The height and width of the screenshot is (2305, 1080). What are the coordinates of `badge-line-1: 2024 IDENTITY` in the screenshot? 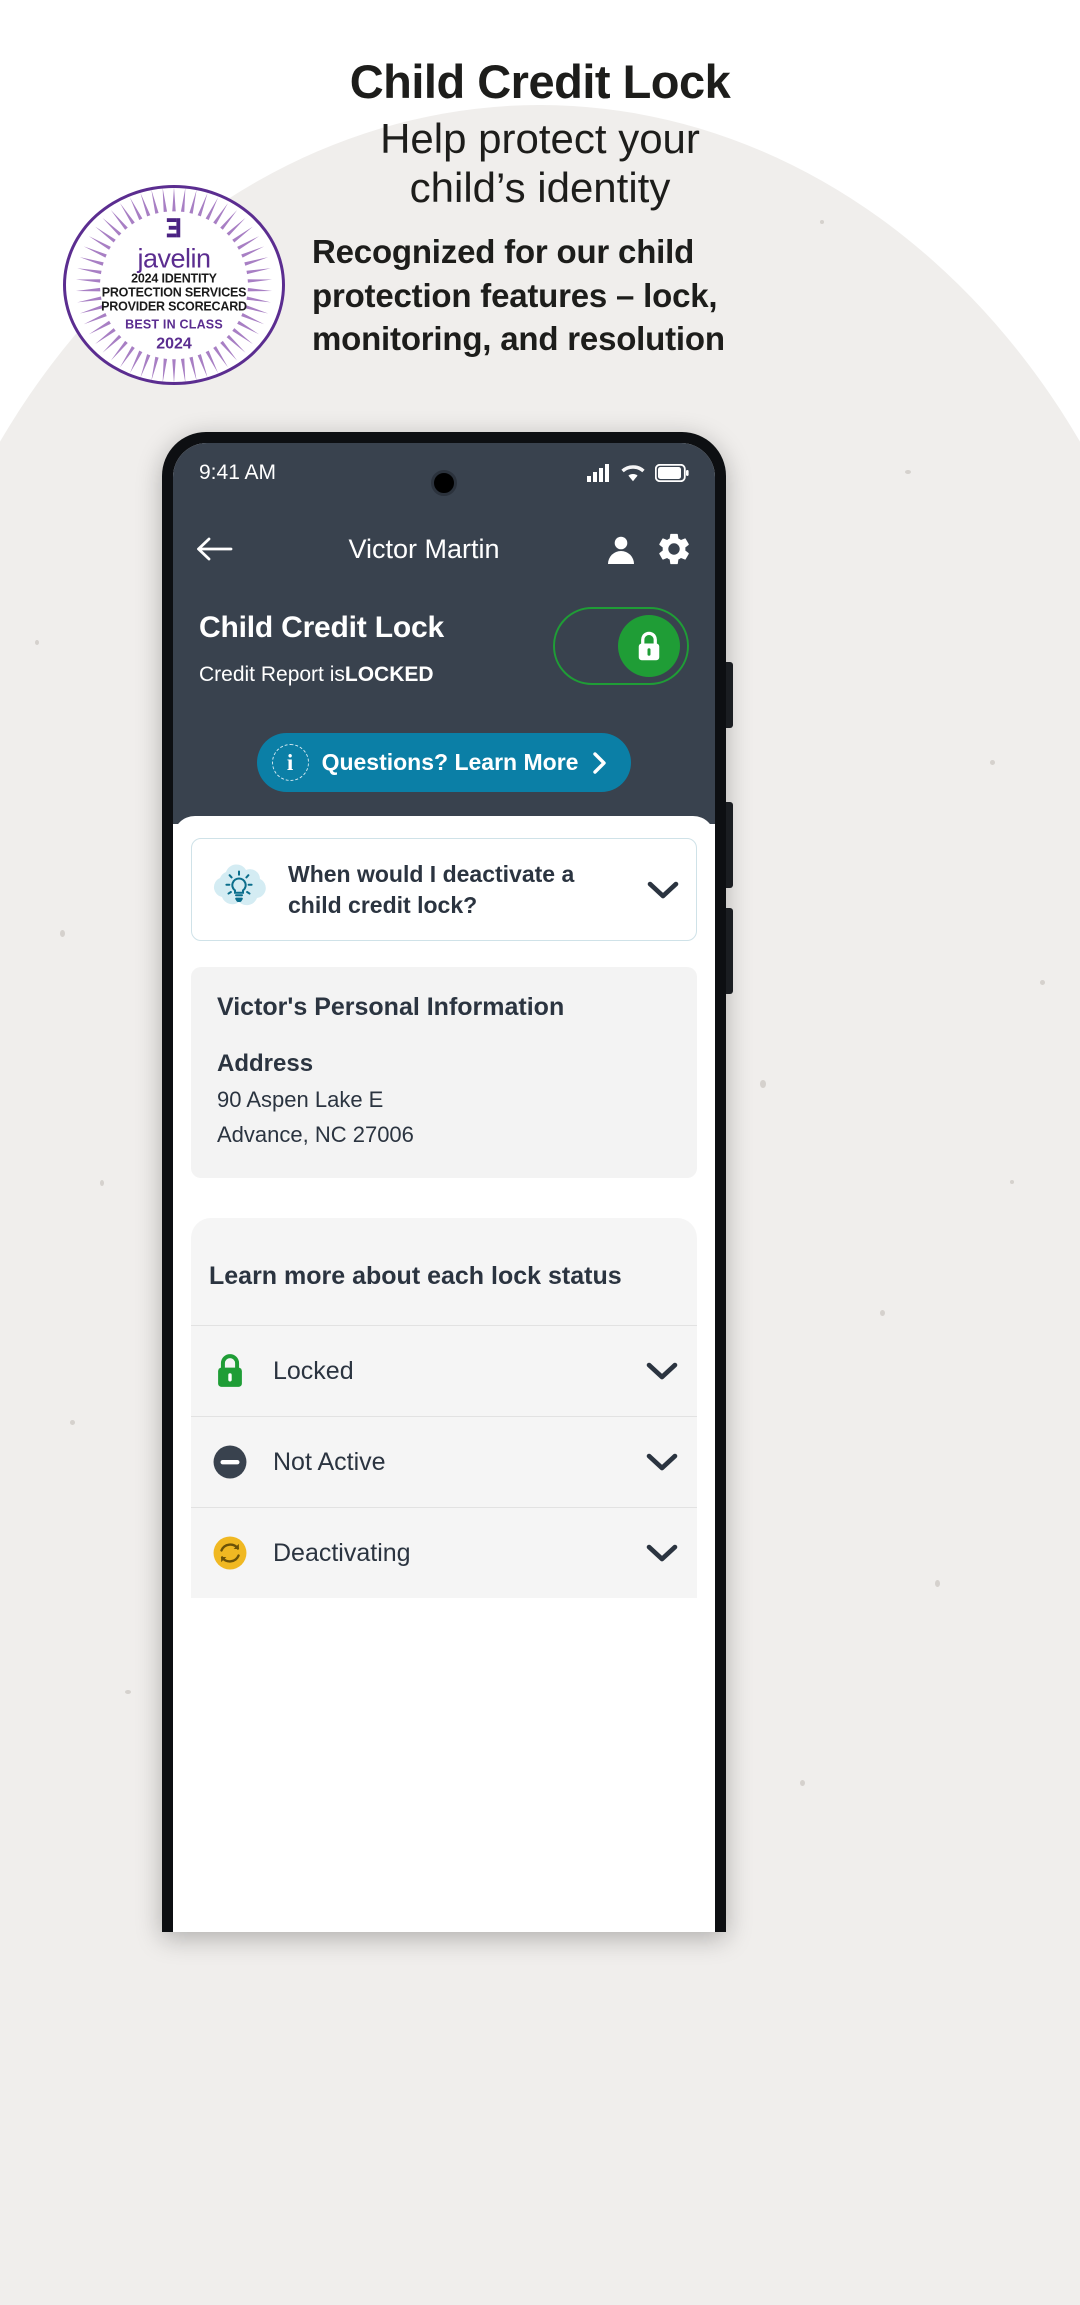 It's located at (174, 278).